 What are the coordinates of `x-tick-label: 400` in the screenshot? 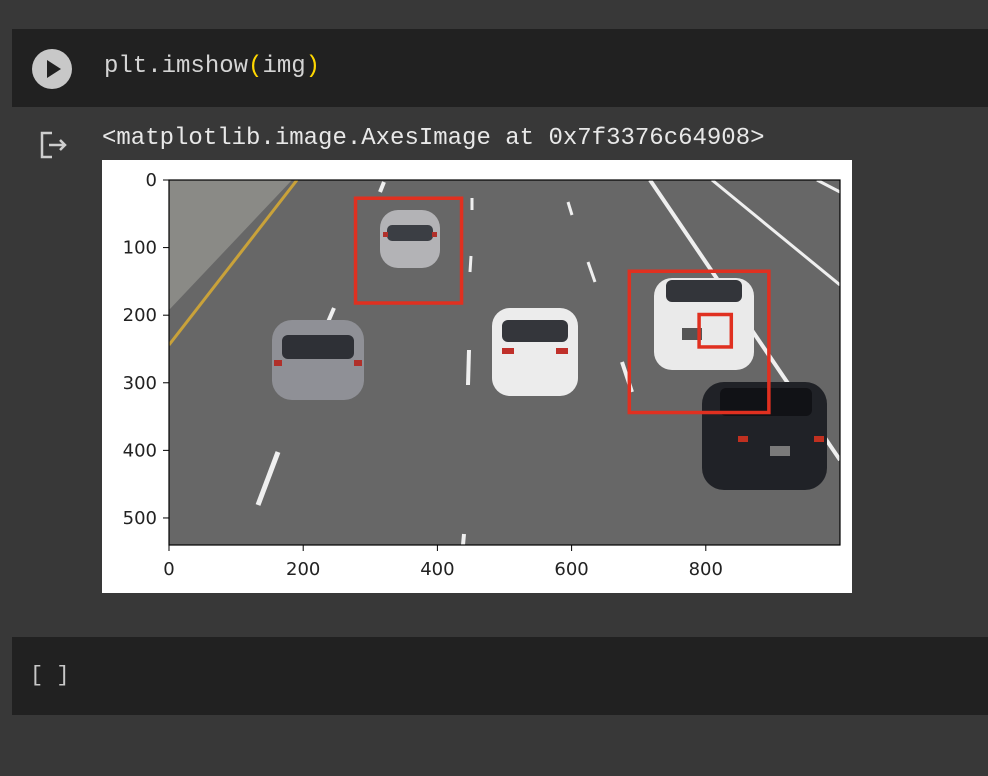 It's located at (437, 569).